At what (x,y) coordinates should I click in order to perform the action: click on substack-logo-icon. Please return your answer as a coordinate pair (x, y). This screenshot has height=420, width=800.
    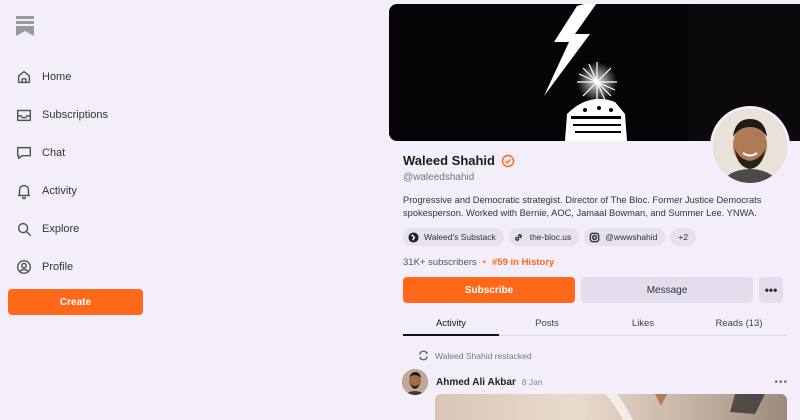
    Looking at the image, I should click on (25, 26).